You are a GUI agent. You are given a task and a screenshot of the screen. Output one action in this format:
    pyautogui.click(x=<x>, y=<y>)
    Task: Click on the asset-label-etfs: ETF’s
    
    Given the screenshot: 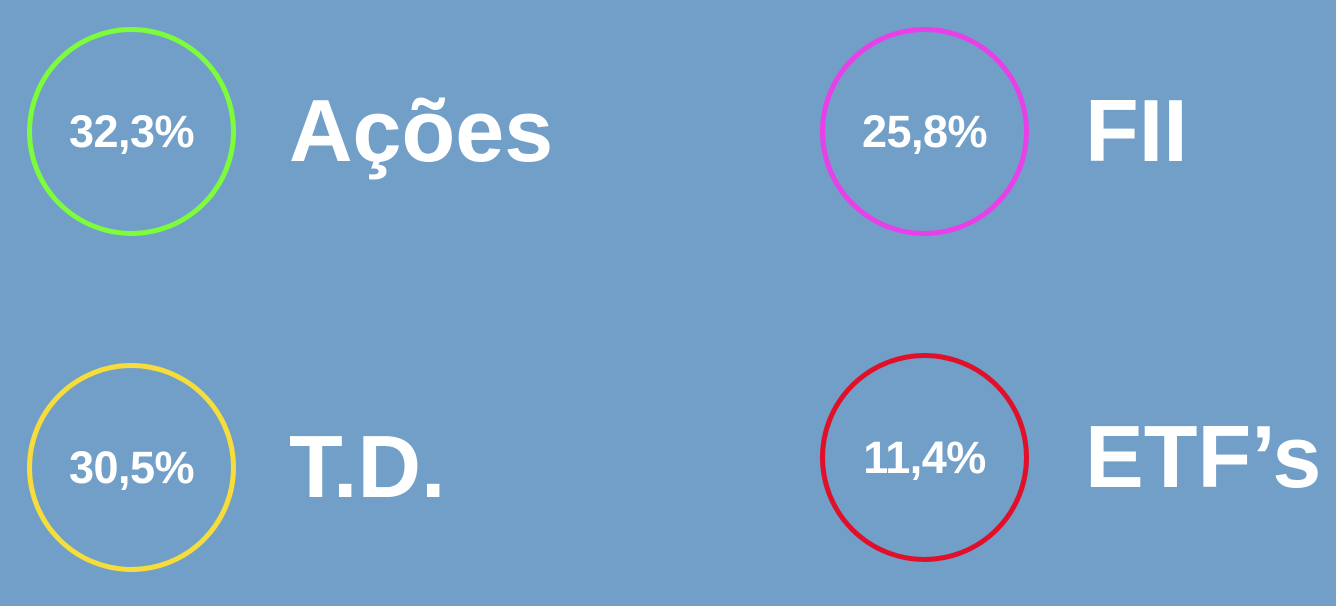 What is the action you would take?
    pyautogui.click(x=1203, y=456)
    